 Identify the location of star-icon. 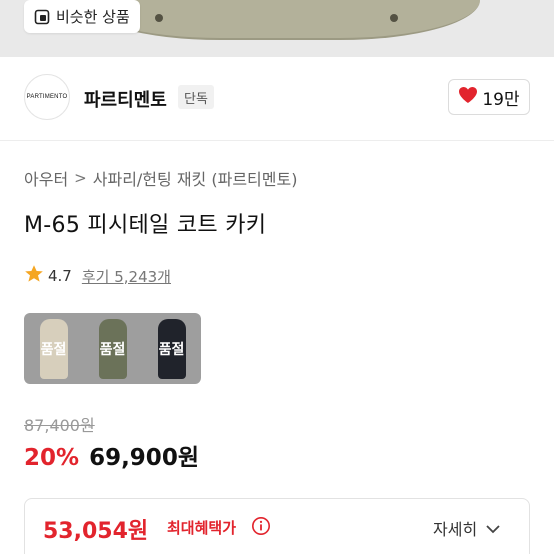
(34, 276).